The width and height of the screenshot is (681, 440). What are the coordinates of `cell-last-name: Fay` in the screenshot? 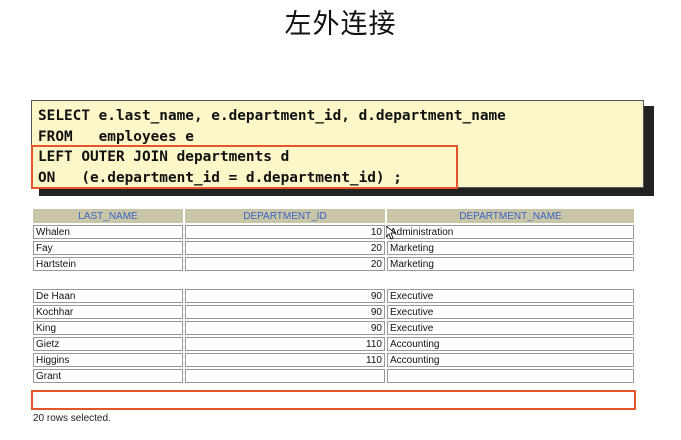 It's located at (108, 248).